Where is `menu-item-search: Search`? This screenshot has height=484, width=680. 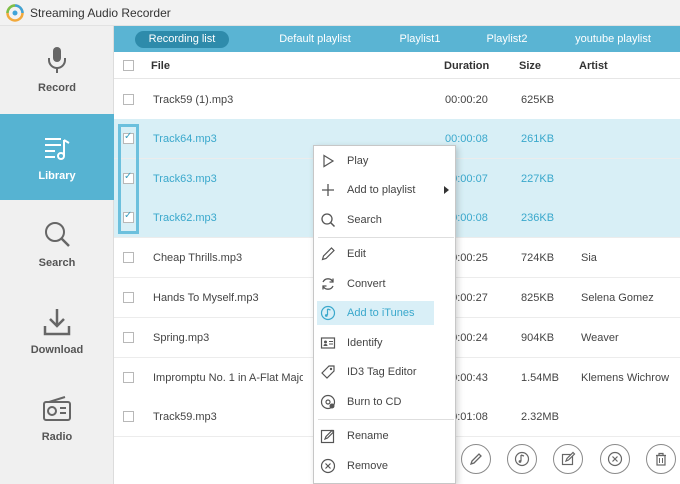 menu-item-search: Search is located at coordinates (375, 220).